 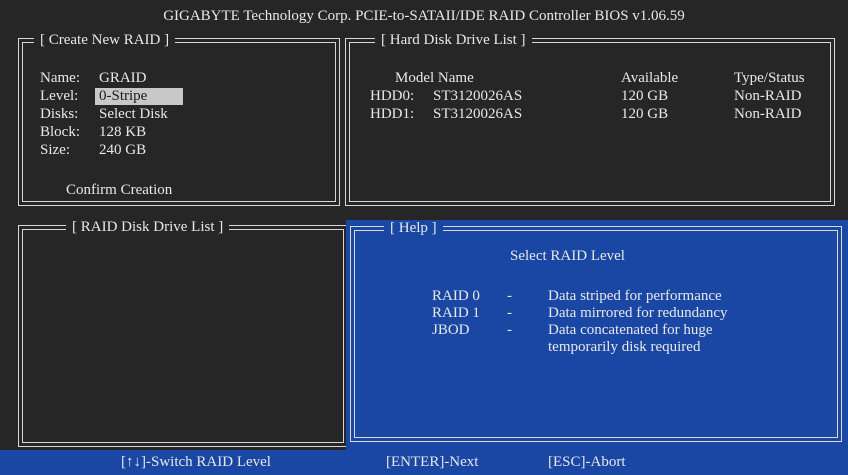 What do you see at coordinates (413, 228) in the screenshot?
I see `help-title: [ Help ]` at bounding box center [413, 228].